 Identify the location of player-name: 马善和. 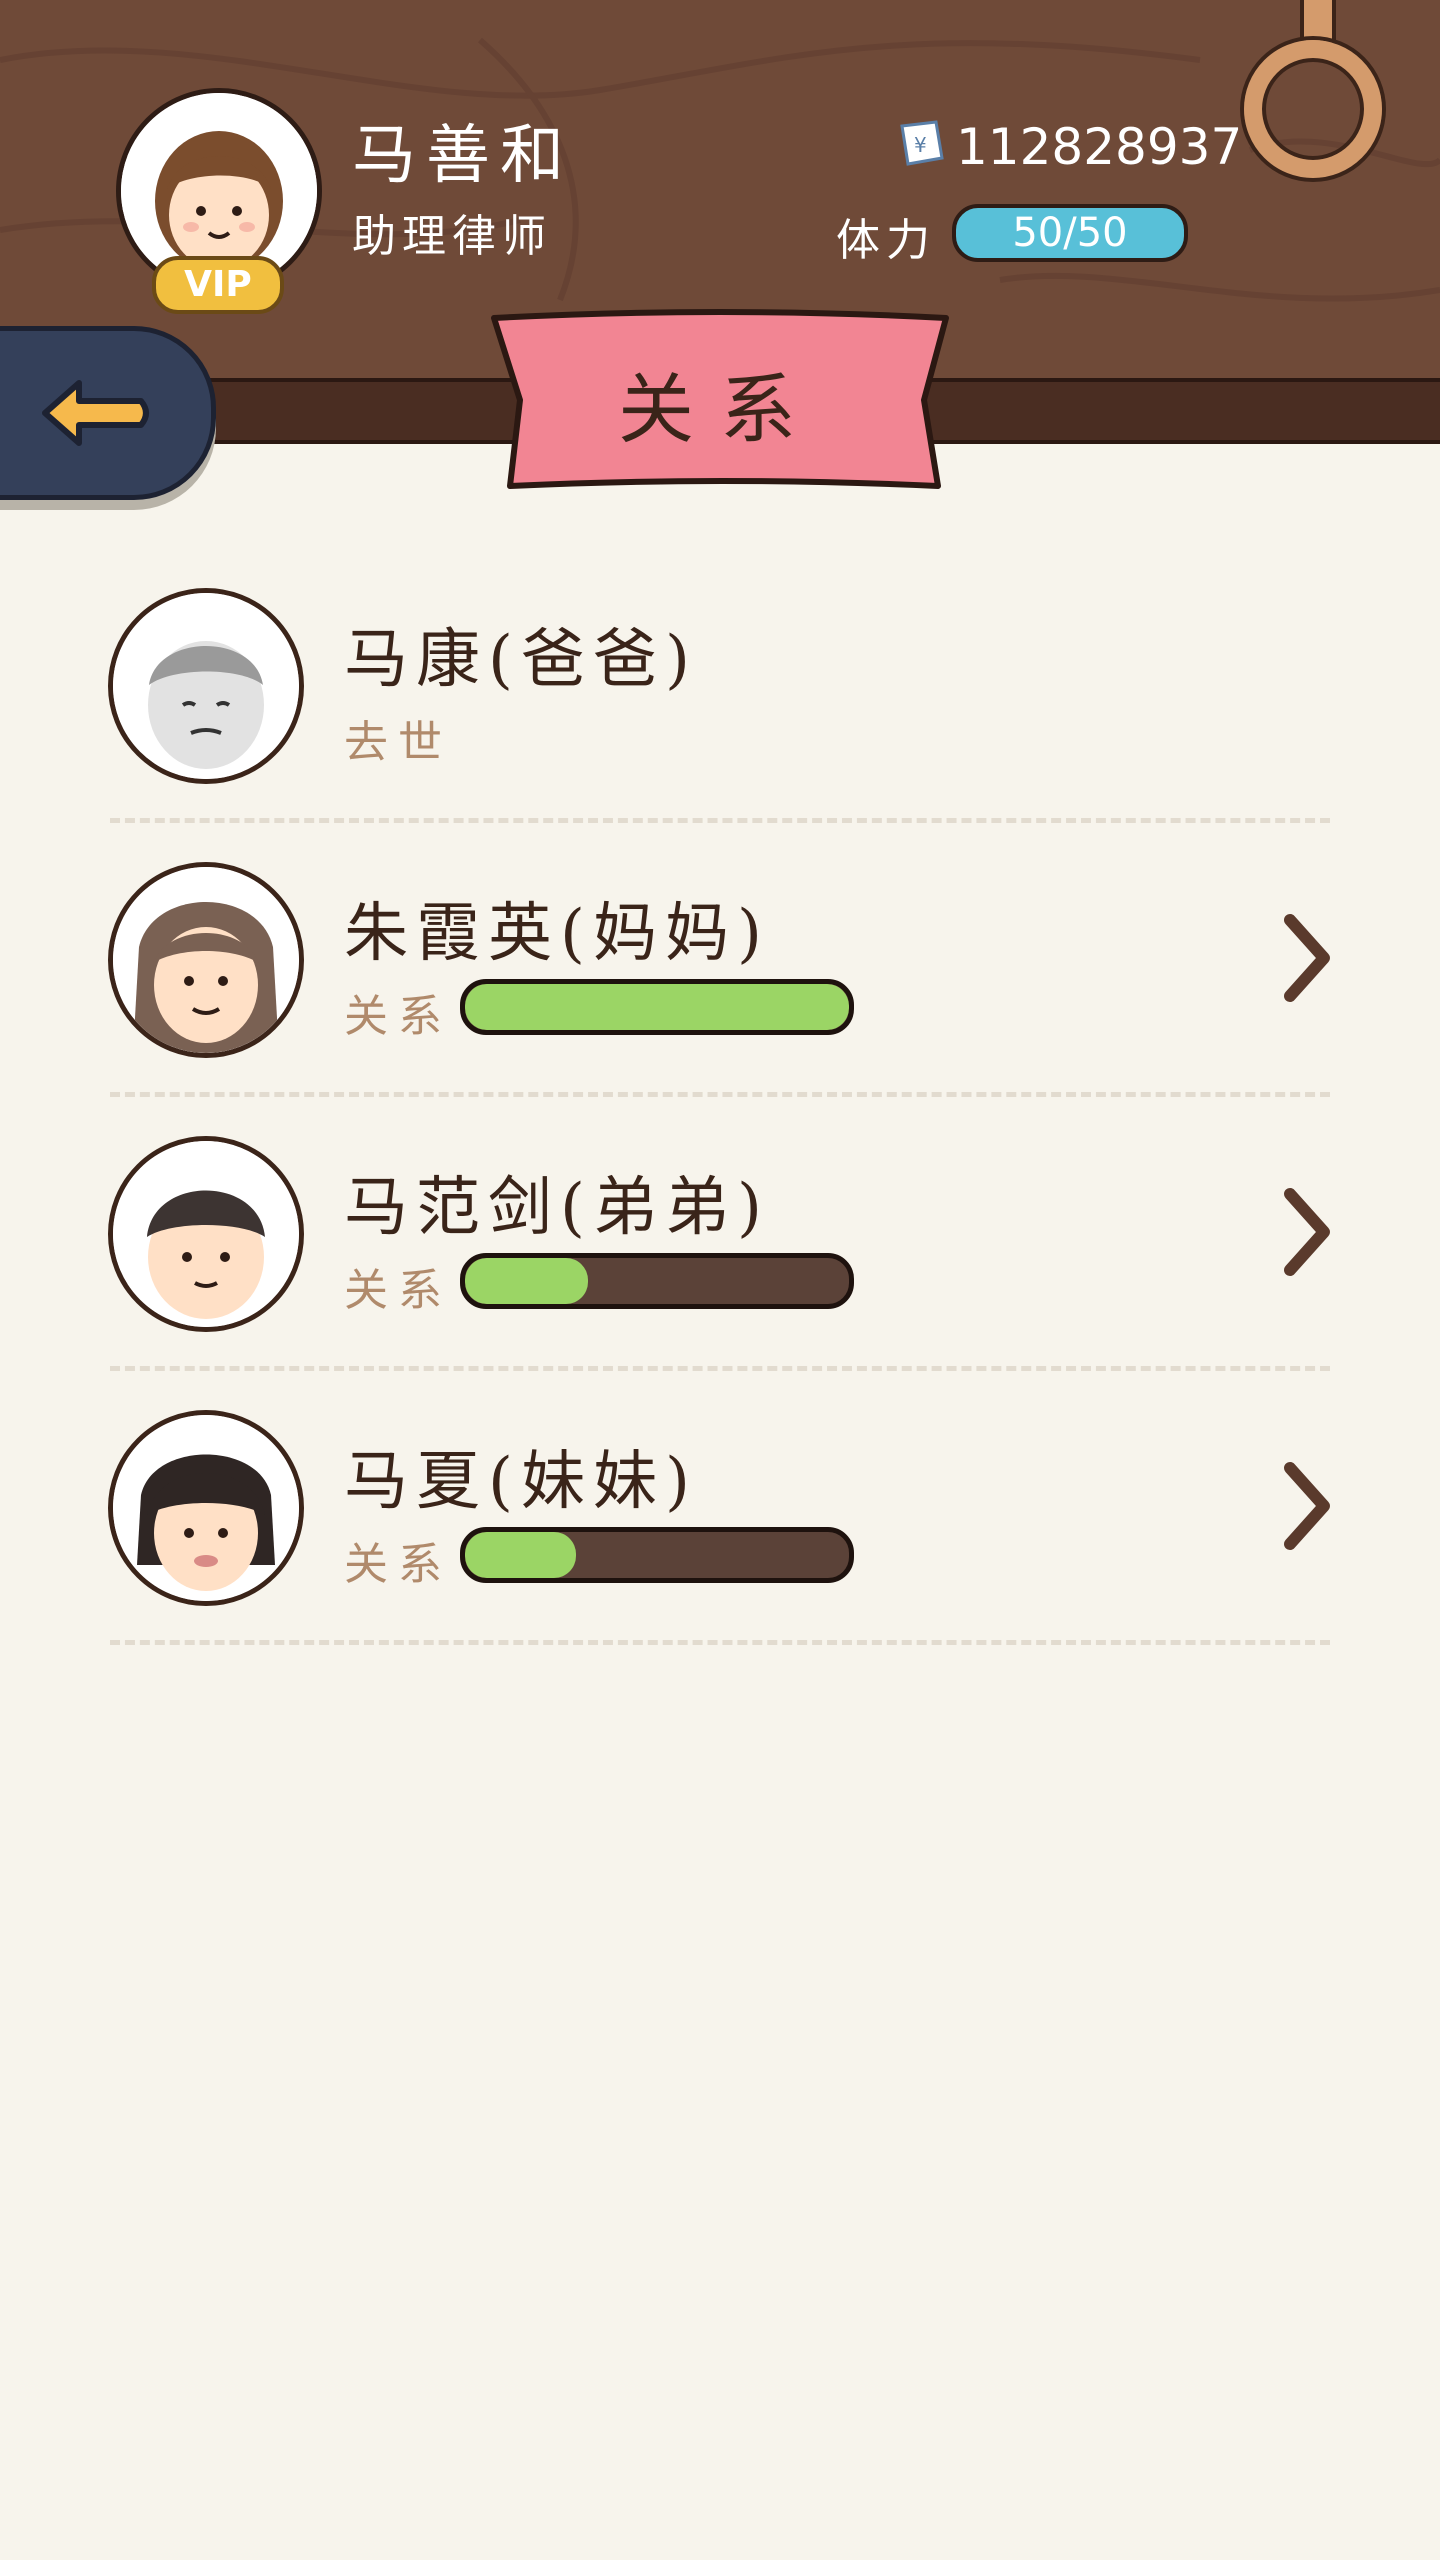
(463, 156).